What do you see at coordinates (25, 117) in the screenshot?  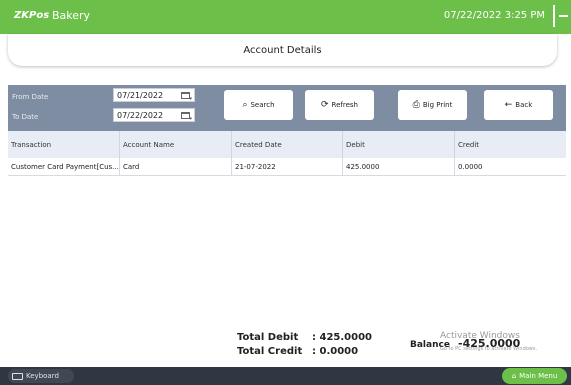 I see `to-date-label: To Date` at bounding box center [25, 117].